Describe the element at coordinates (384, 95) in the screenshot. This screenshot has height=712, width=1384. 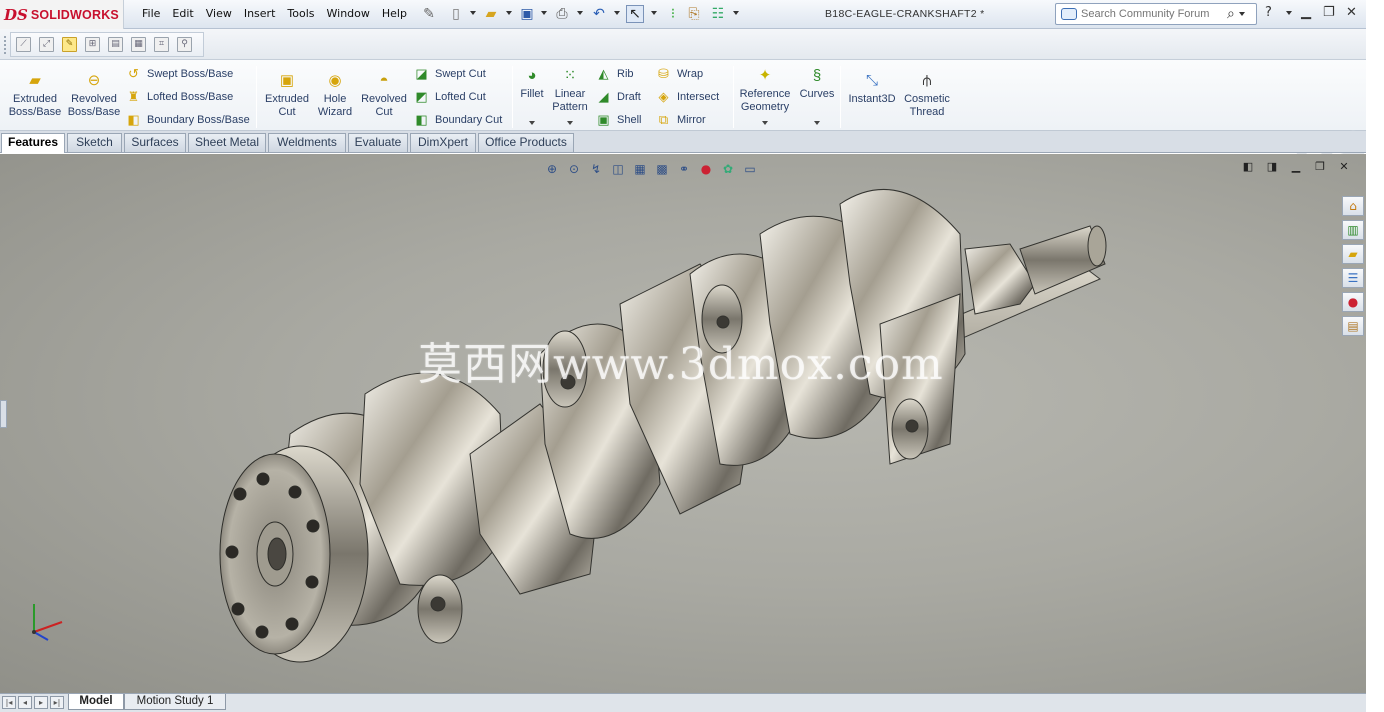
I see `revolved-cut-button: ◓ Revolved Cut` at that location.